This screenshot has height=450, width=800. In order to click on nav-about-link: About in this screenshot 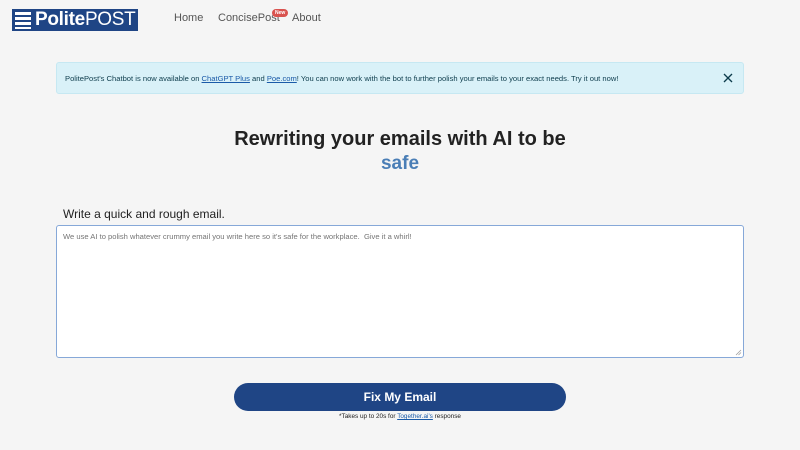, I will do `click(306, 18)`.